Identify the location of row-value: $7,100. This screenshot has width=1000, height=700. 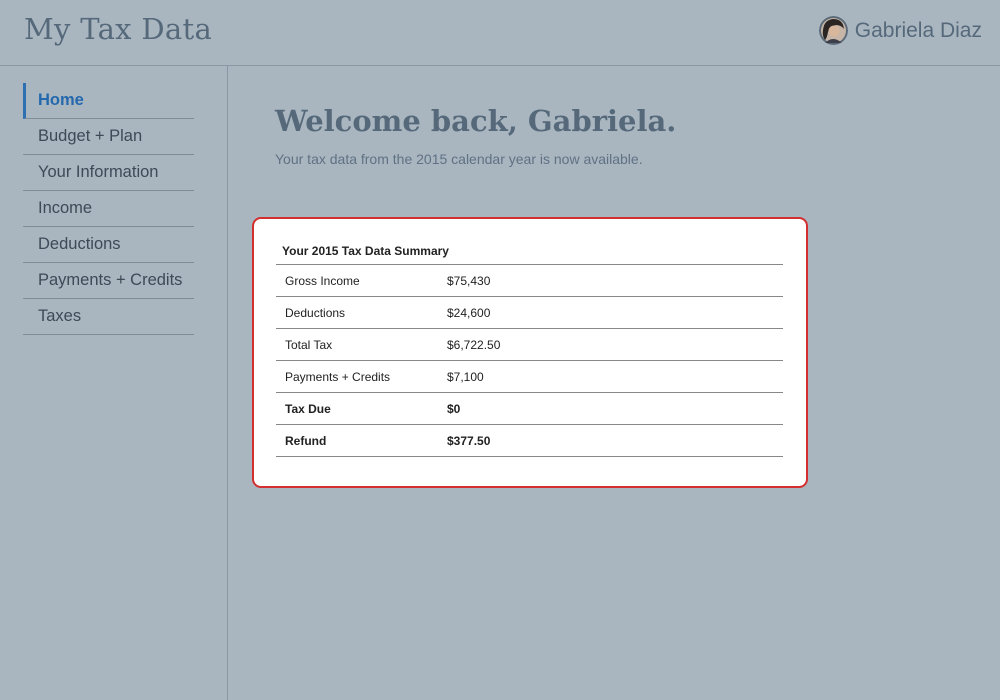
(615, 376).